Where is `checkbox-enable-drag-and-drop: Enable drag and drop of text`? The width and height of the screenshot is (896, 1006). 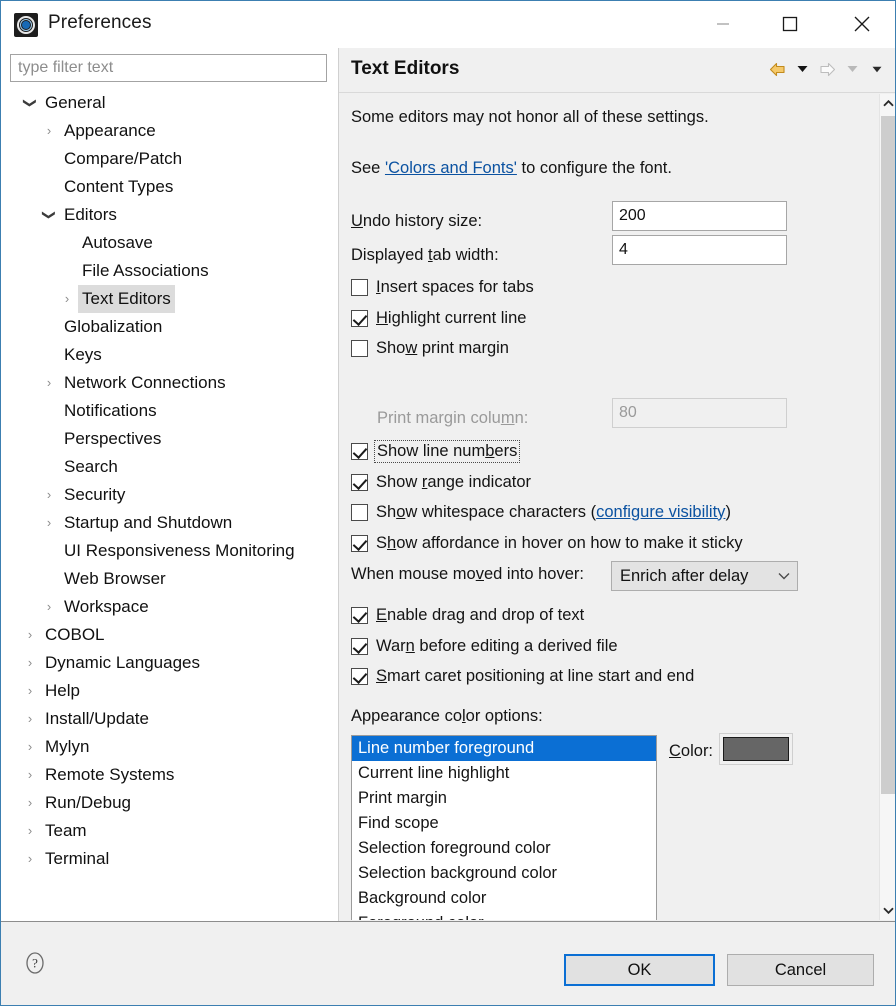 checkbox-enable-drag-and-drop: Enable drag and drop of text is located at coordinates (467, 615).